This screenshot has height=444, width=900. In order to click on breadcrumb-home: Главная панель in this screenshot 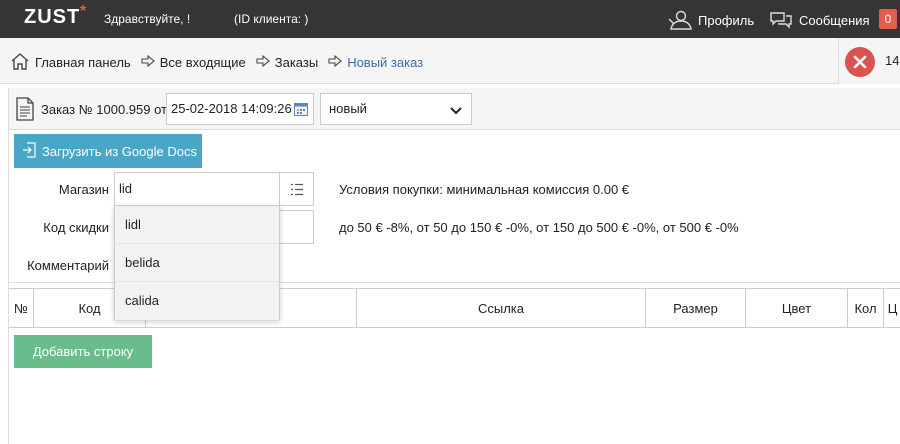, I will do `click(70, 62)`.